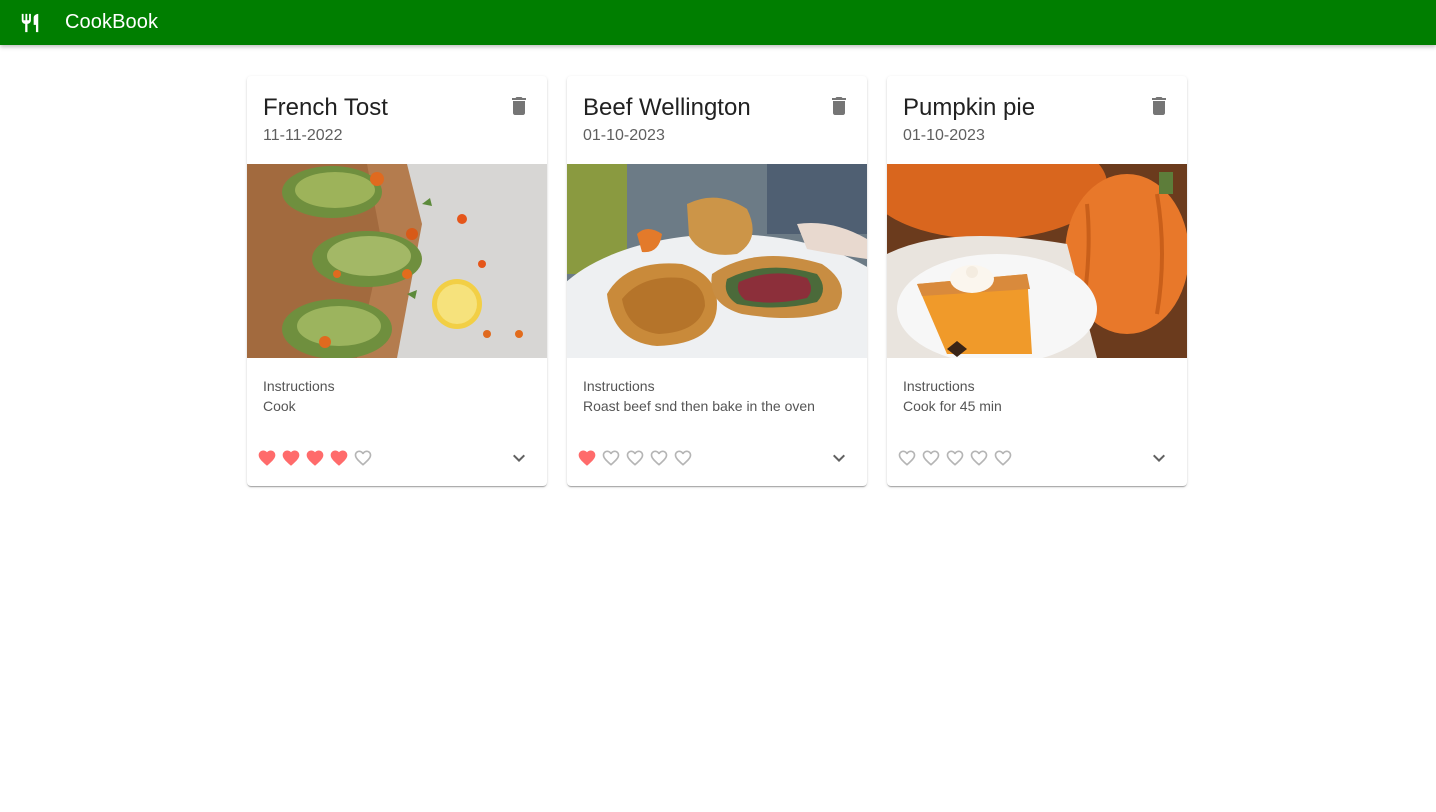 Image resolution: width=1436 pixels, height=812 pixels. Describe the element at coordinates (279, 406) in the screenshot. I see `instructions-text: Cook` at that location.